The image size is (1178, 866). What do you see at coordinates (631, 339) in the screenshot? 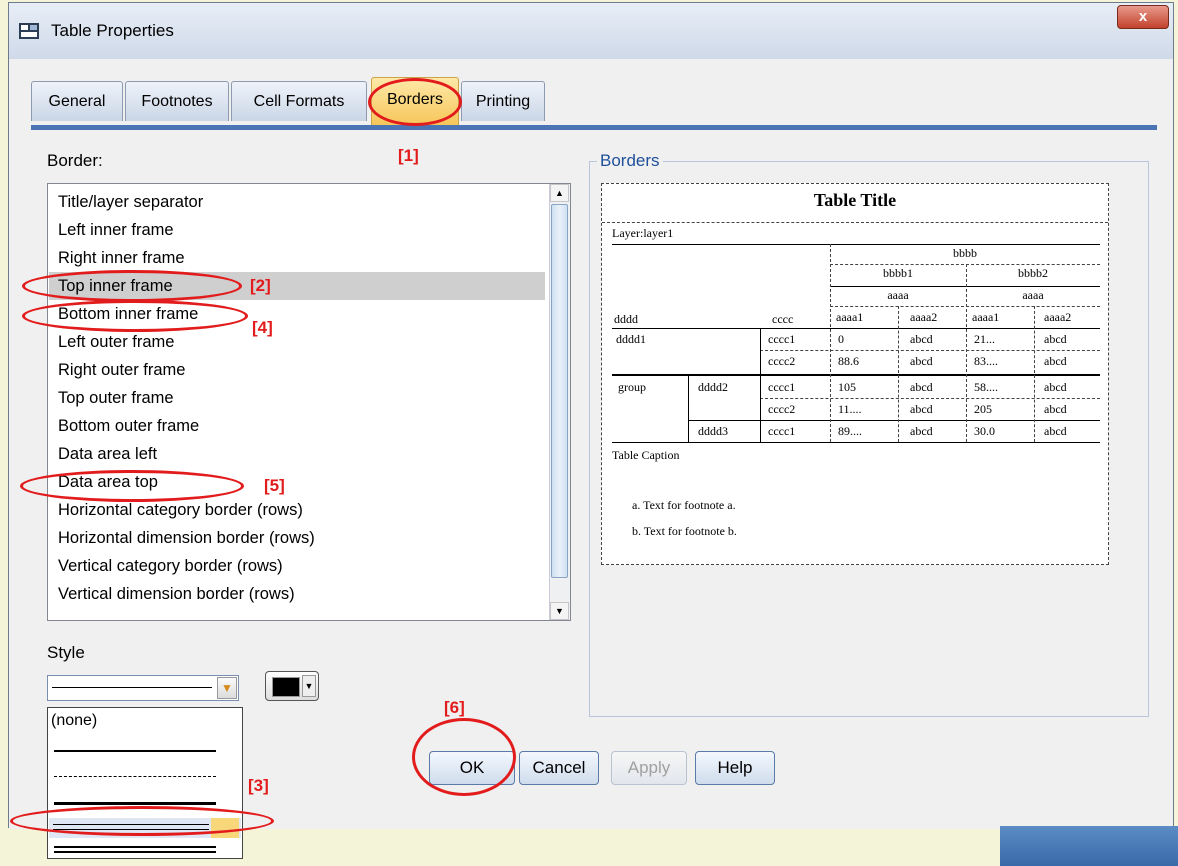
I see `preview-cell: dddd1` at bounding box center [631, 339].